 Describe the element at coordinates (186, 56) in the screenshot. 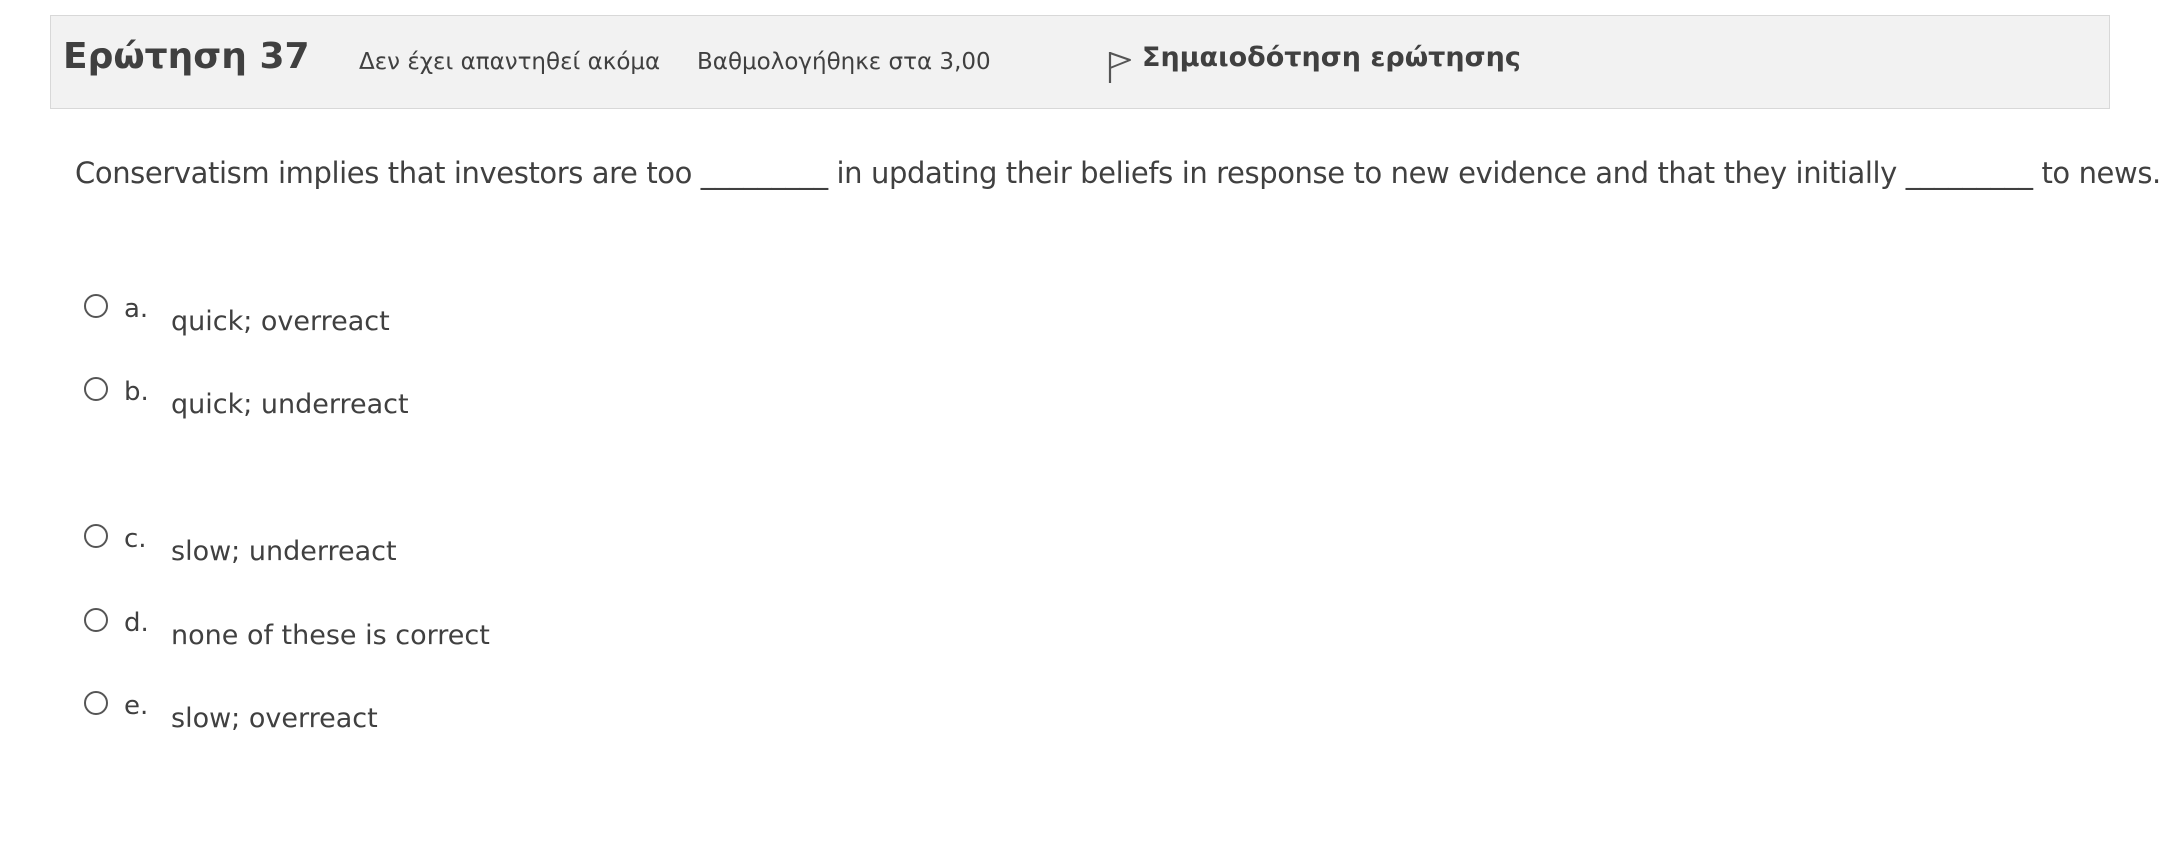

I see `question-number: Ερώτηση 37` at that location.